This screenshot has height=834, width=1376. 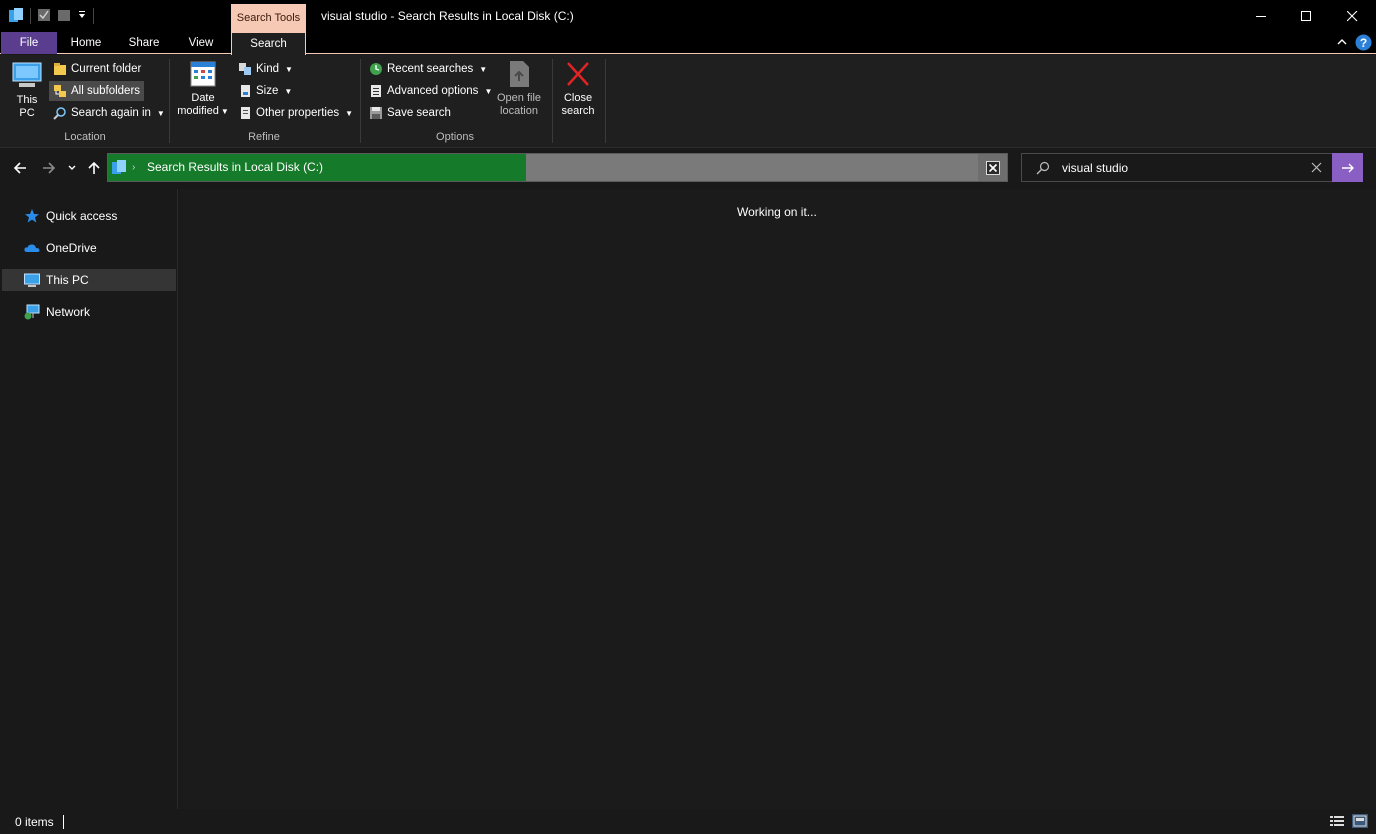 I want to click on nav-item-quick-access: Quick access, so click(x=89, y=216).